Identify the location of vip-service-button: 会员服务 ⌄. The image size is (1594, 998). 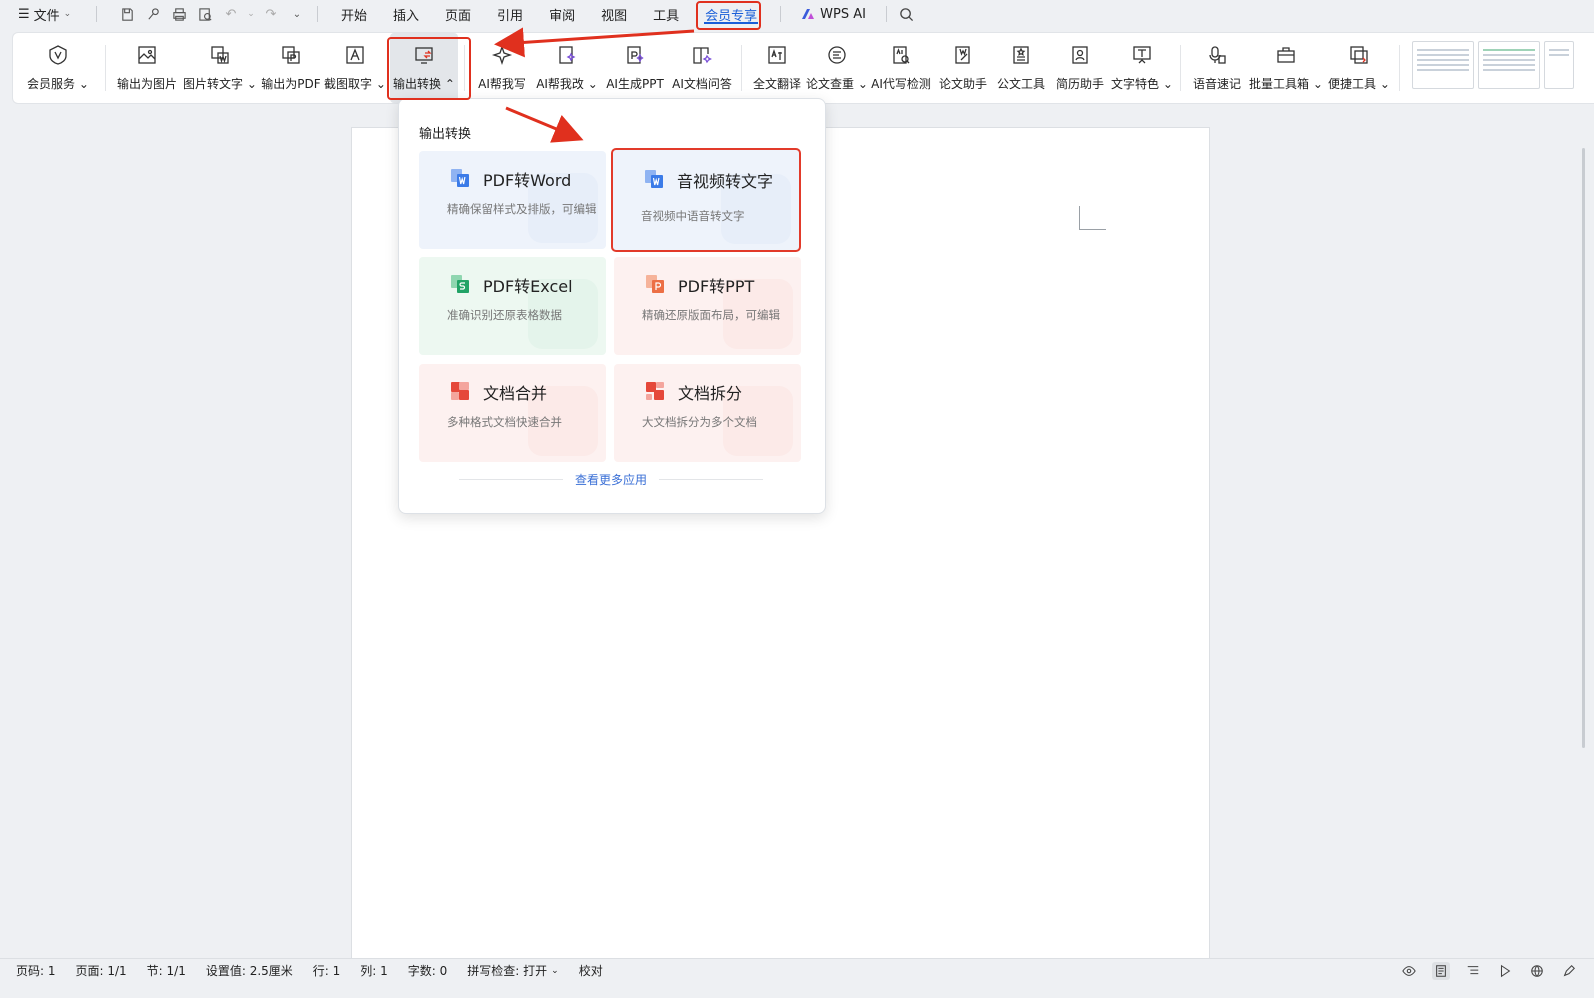
(58, 68).